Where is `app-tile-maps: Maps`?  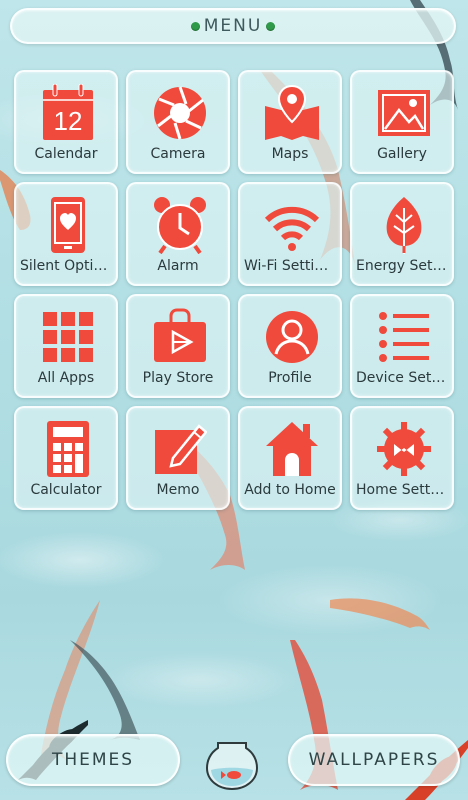 app-tile-maps: Maps is located at coordinates (290, 122).